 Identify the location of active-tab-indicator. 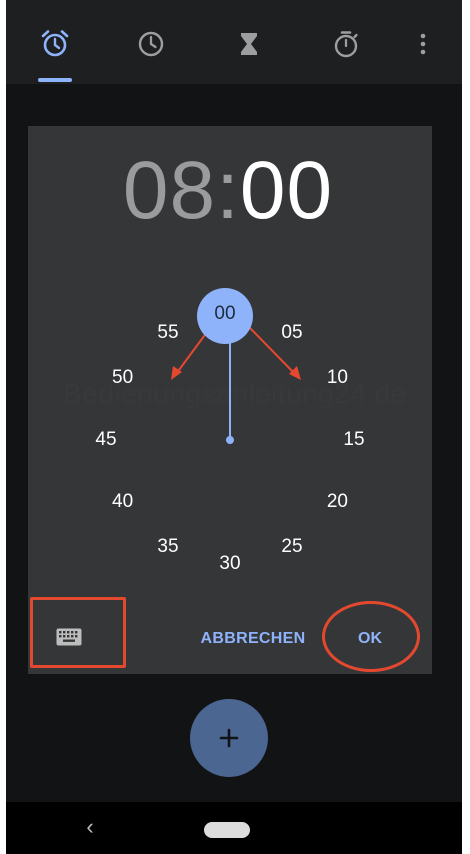
(55, 80).